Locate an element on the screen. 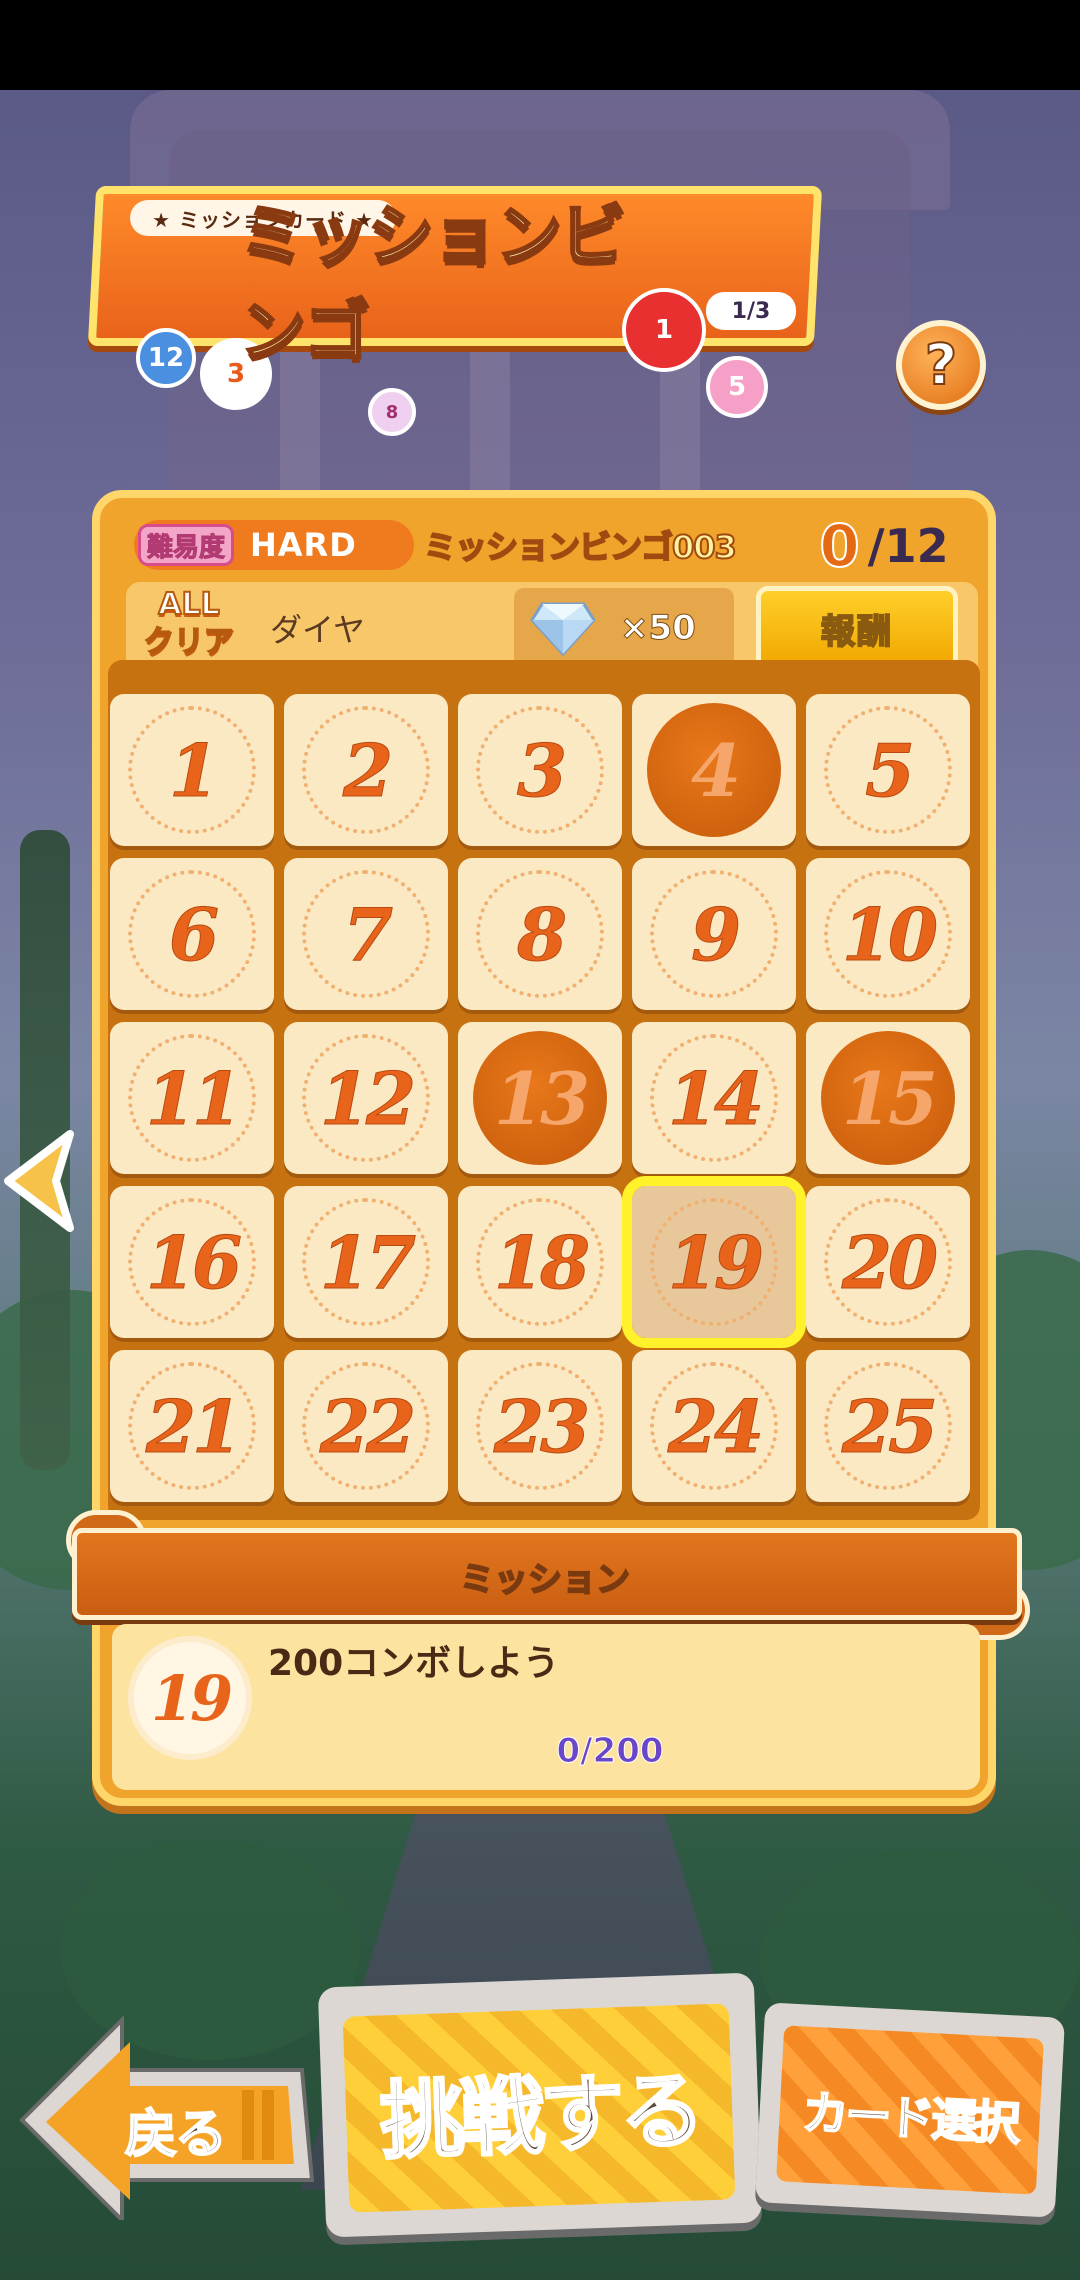 The height and width of the screenshot is (2280, 1080). bingo-cell-number: 25 is located at coordinates (889, 1426).